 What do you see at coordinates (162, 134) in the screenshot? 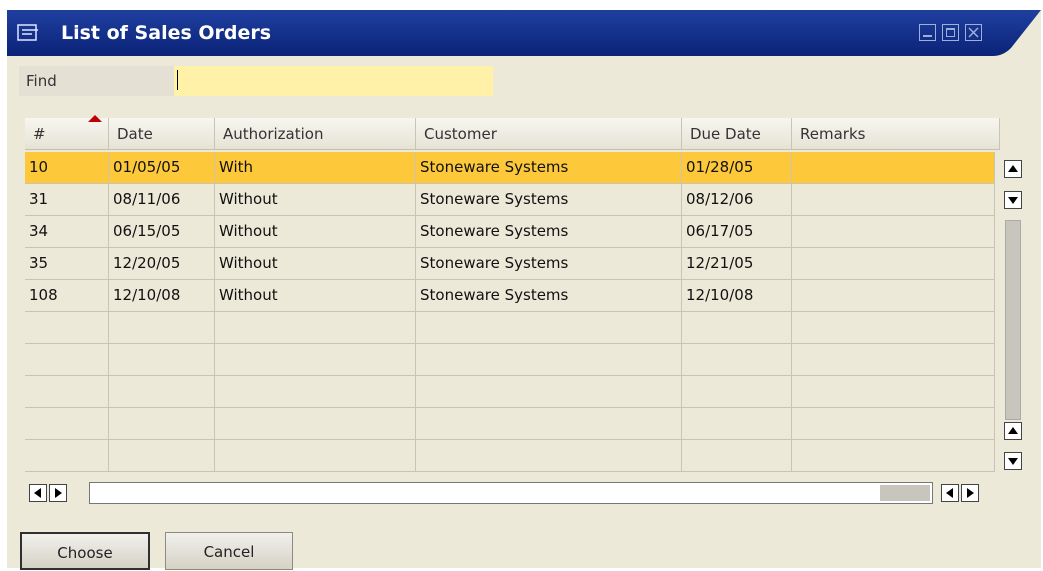
I see `column-header-date: Date` at bounding box center [162, 134].